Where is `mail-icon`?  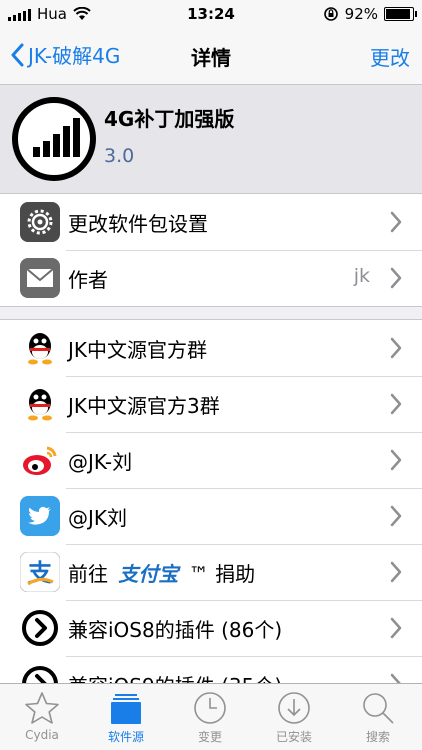 mail-icon is located at coordinates (40, 278).